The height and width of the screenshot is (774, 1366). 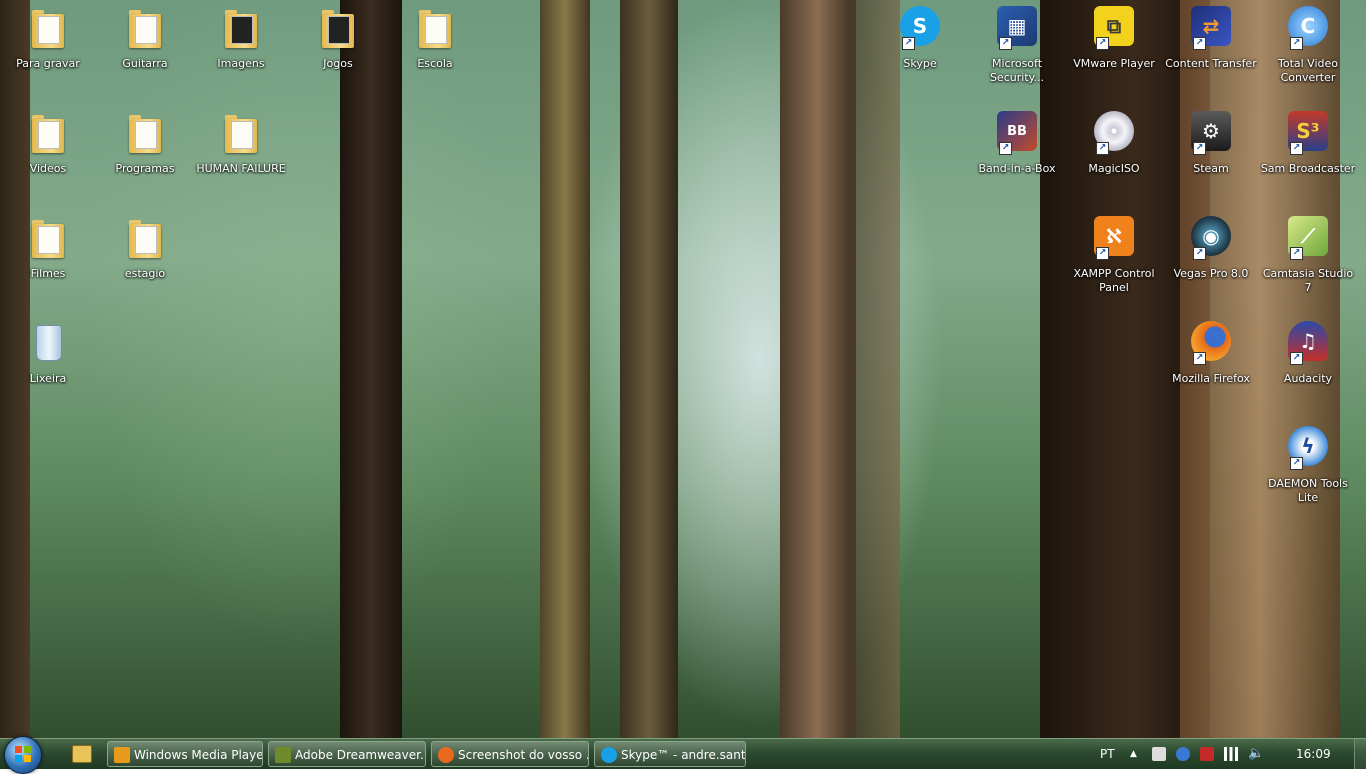 I want to click on tray-device-icon, so click(x=1159, y=754).